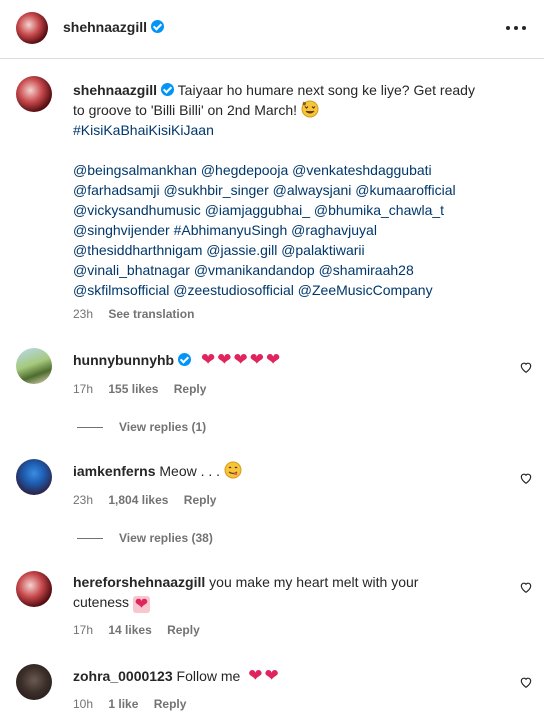  I want to click on red-hearts-emoji-icon: ❤❤❤❤❤, so click(241, 359).